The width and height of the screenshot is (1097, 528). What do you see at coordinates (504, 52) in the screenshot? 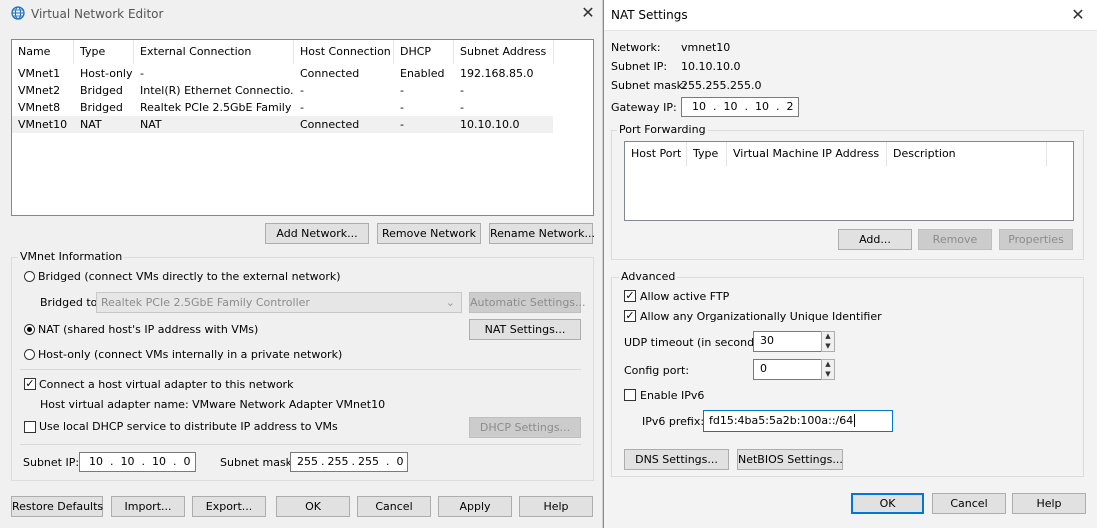
I see `column-header-subnet-address: Subnet Address` at bounding box center [504, 52].